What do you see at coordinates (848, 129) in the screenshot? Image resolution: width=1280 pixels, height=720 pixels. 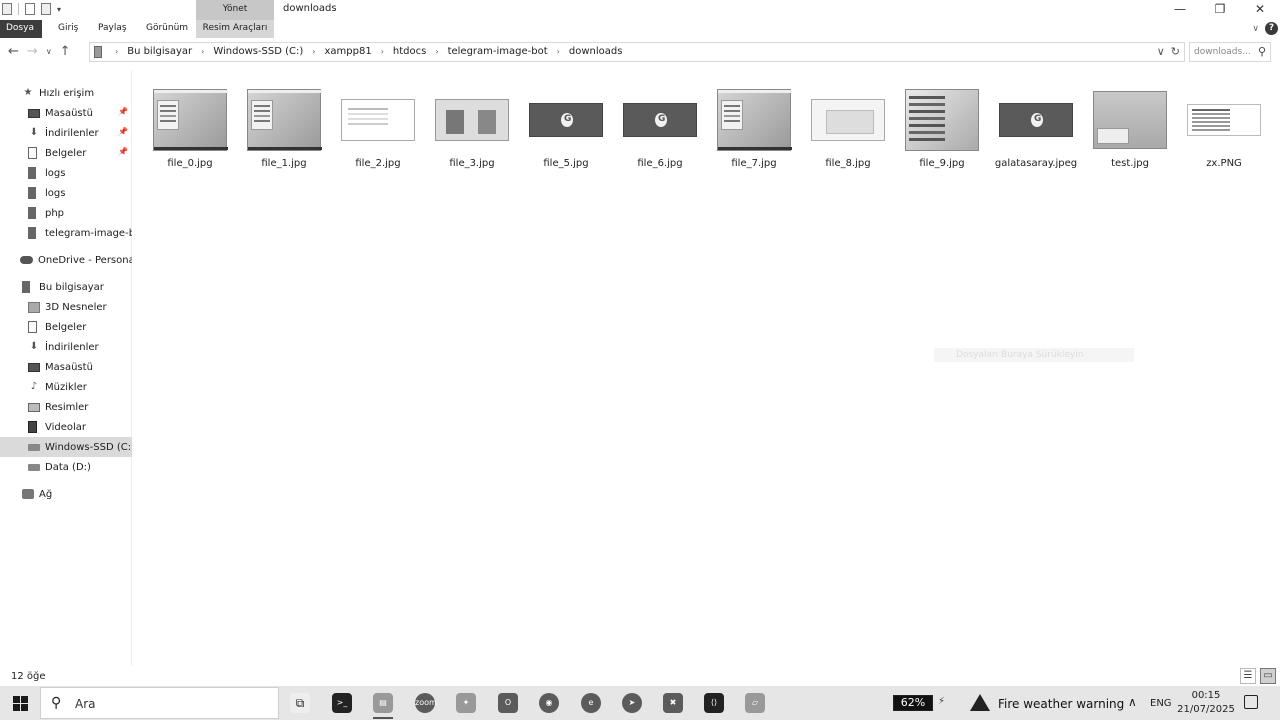 I see `file-item: file_8.jpg` at bounding box center [848, 129].